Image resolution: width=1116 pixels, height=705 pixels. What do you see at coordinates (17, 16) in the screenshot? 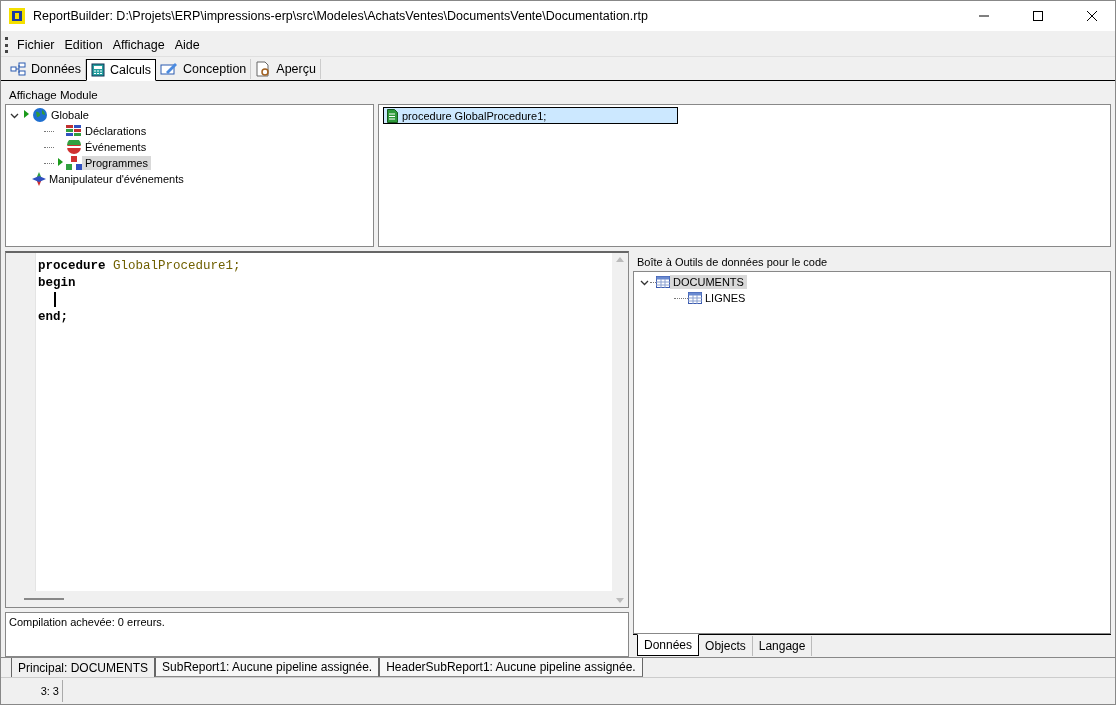
I see `app-logo-icon` at bounding box center [17, 16].